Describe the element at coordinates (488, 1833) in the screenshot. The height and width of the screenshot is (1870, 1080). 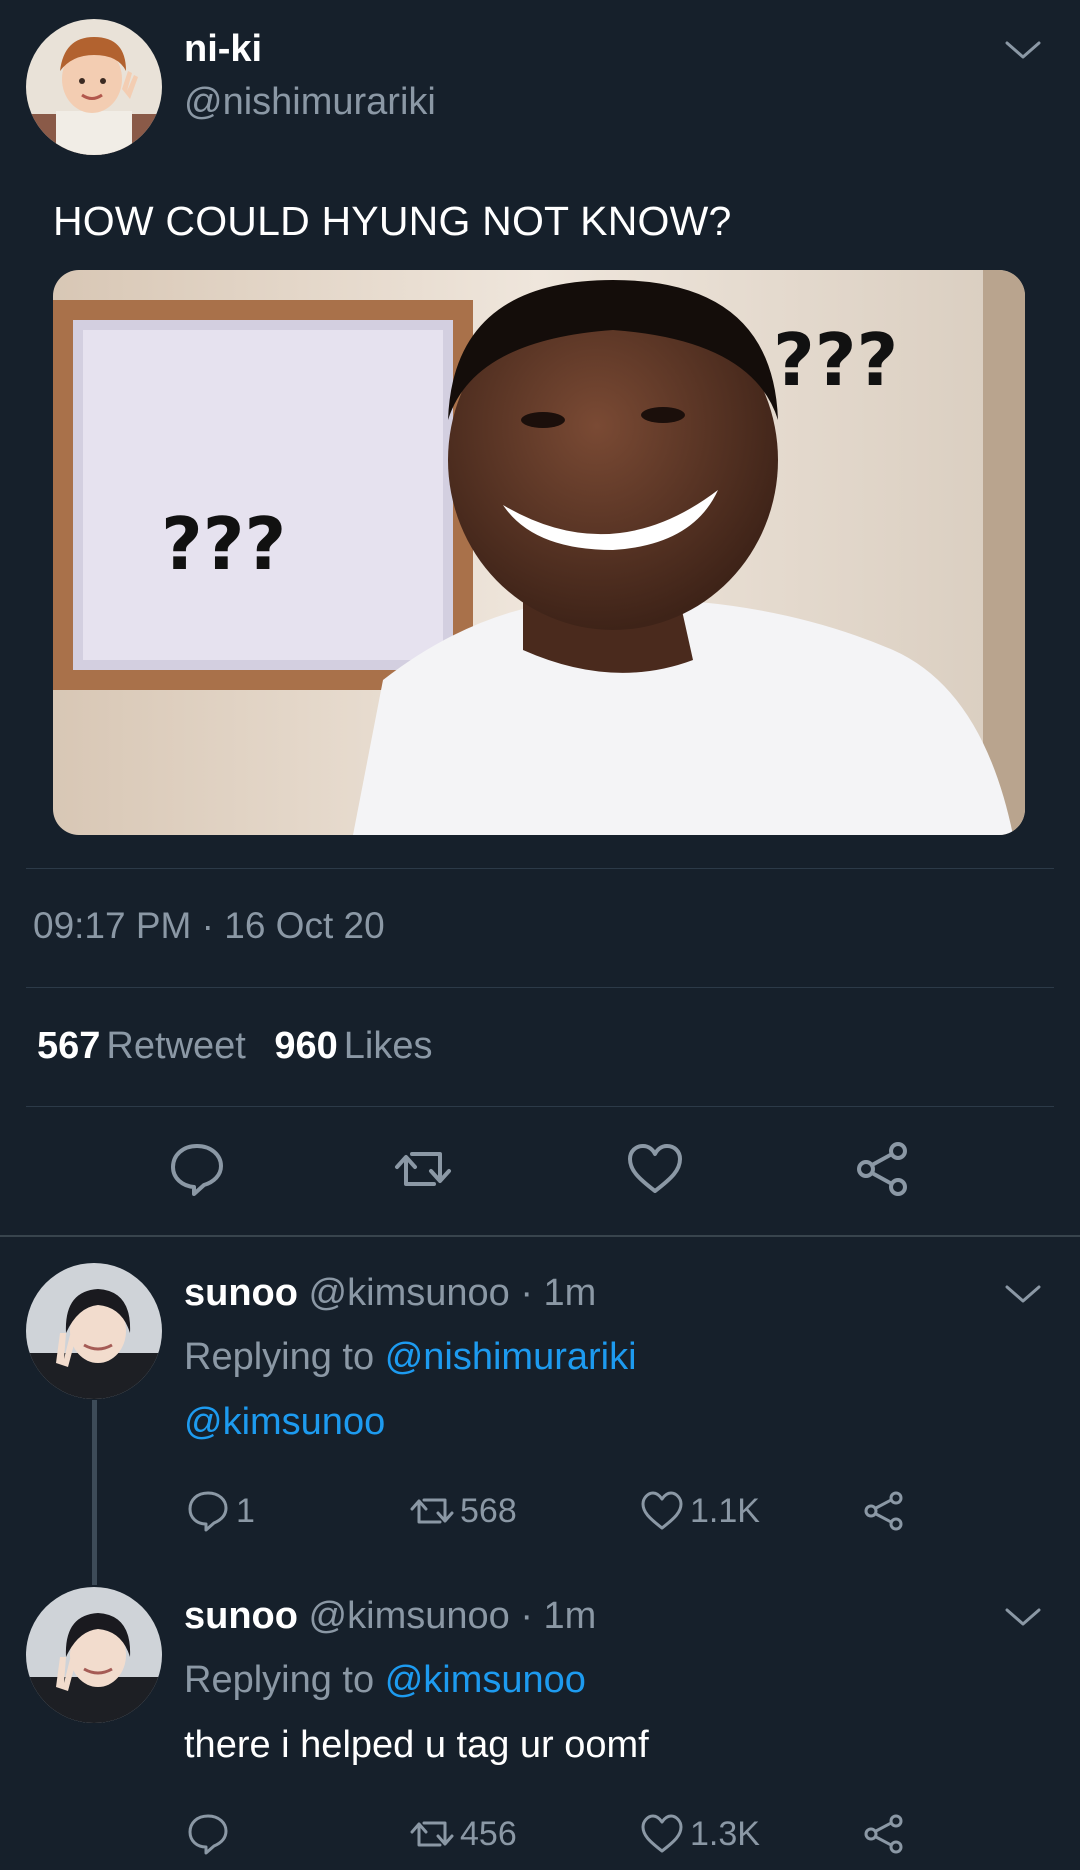
I see `reply-2-retweet-count: 456` at that location.